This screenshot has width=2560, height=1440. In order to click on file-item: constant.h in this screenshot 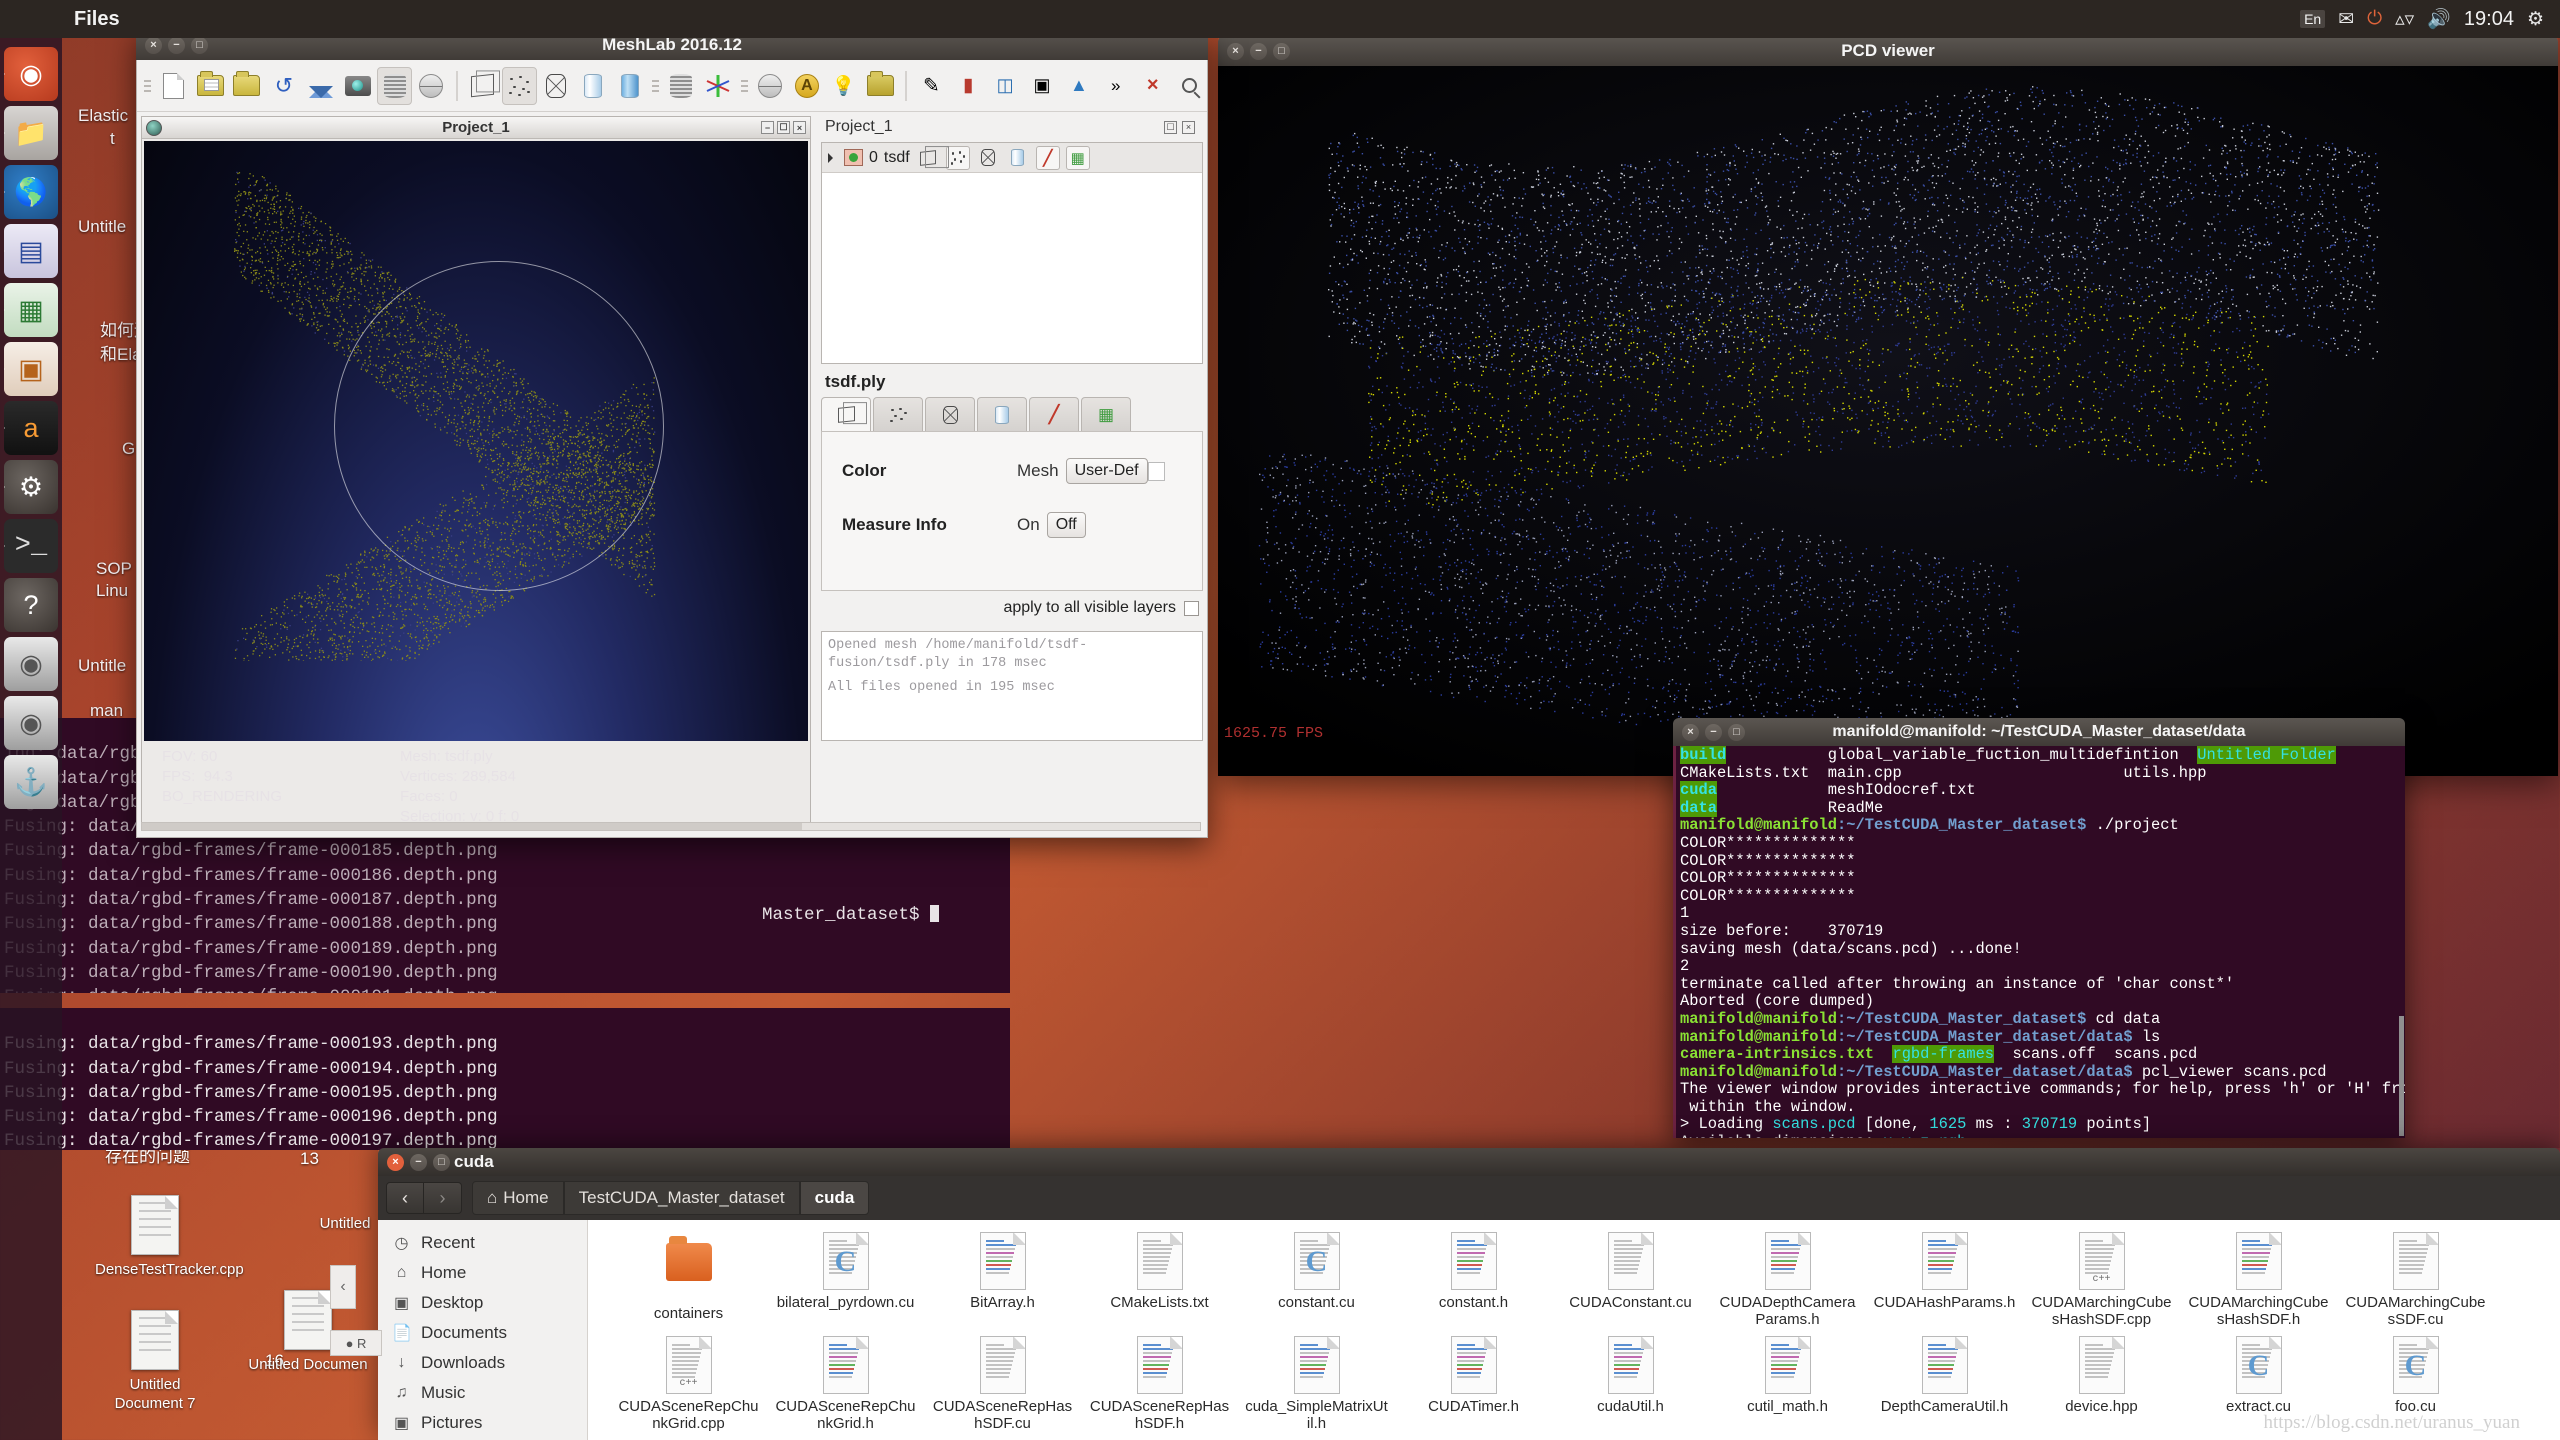, I will do `click(1473, 1280)`.